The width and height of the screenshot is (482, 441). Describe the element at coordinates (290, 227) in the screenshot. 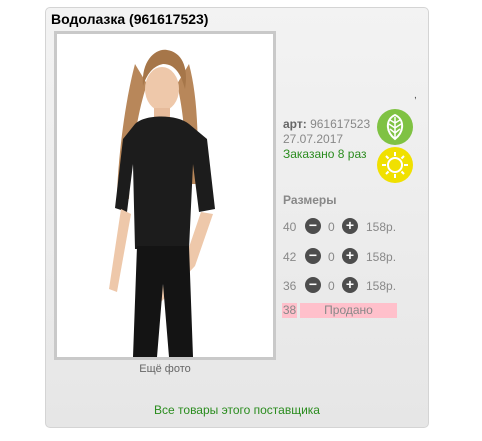

I see `size-value: 40` at that location.